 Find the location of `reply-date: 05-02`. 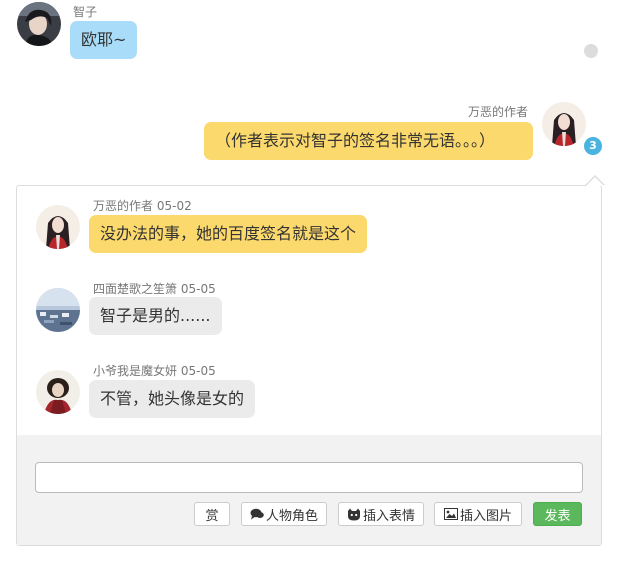

reply-date: 05-02 is located at coordinates (174, 206).